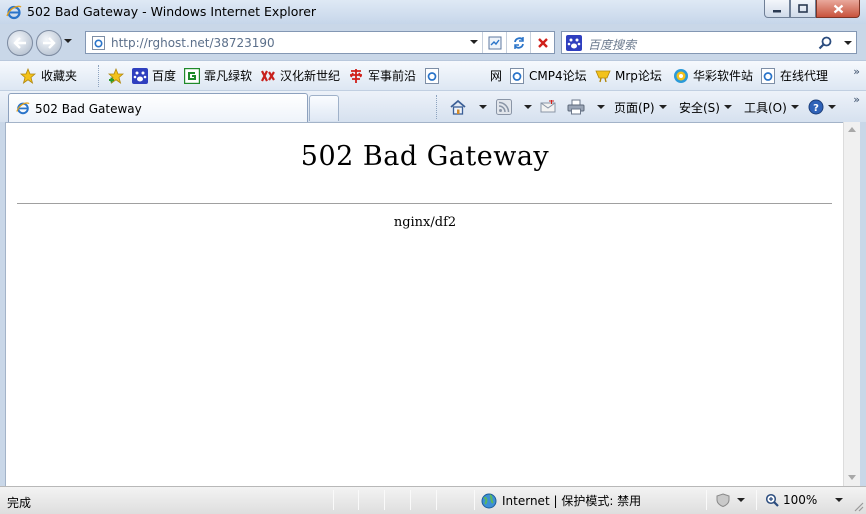 This screenshot has width=866, height=514. Describe the element at coordinates (514, 107) in the screenshot. I see `feeds-button` at that location.